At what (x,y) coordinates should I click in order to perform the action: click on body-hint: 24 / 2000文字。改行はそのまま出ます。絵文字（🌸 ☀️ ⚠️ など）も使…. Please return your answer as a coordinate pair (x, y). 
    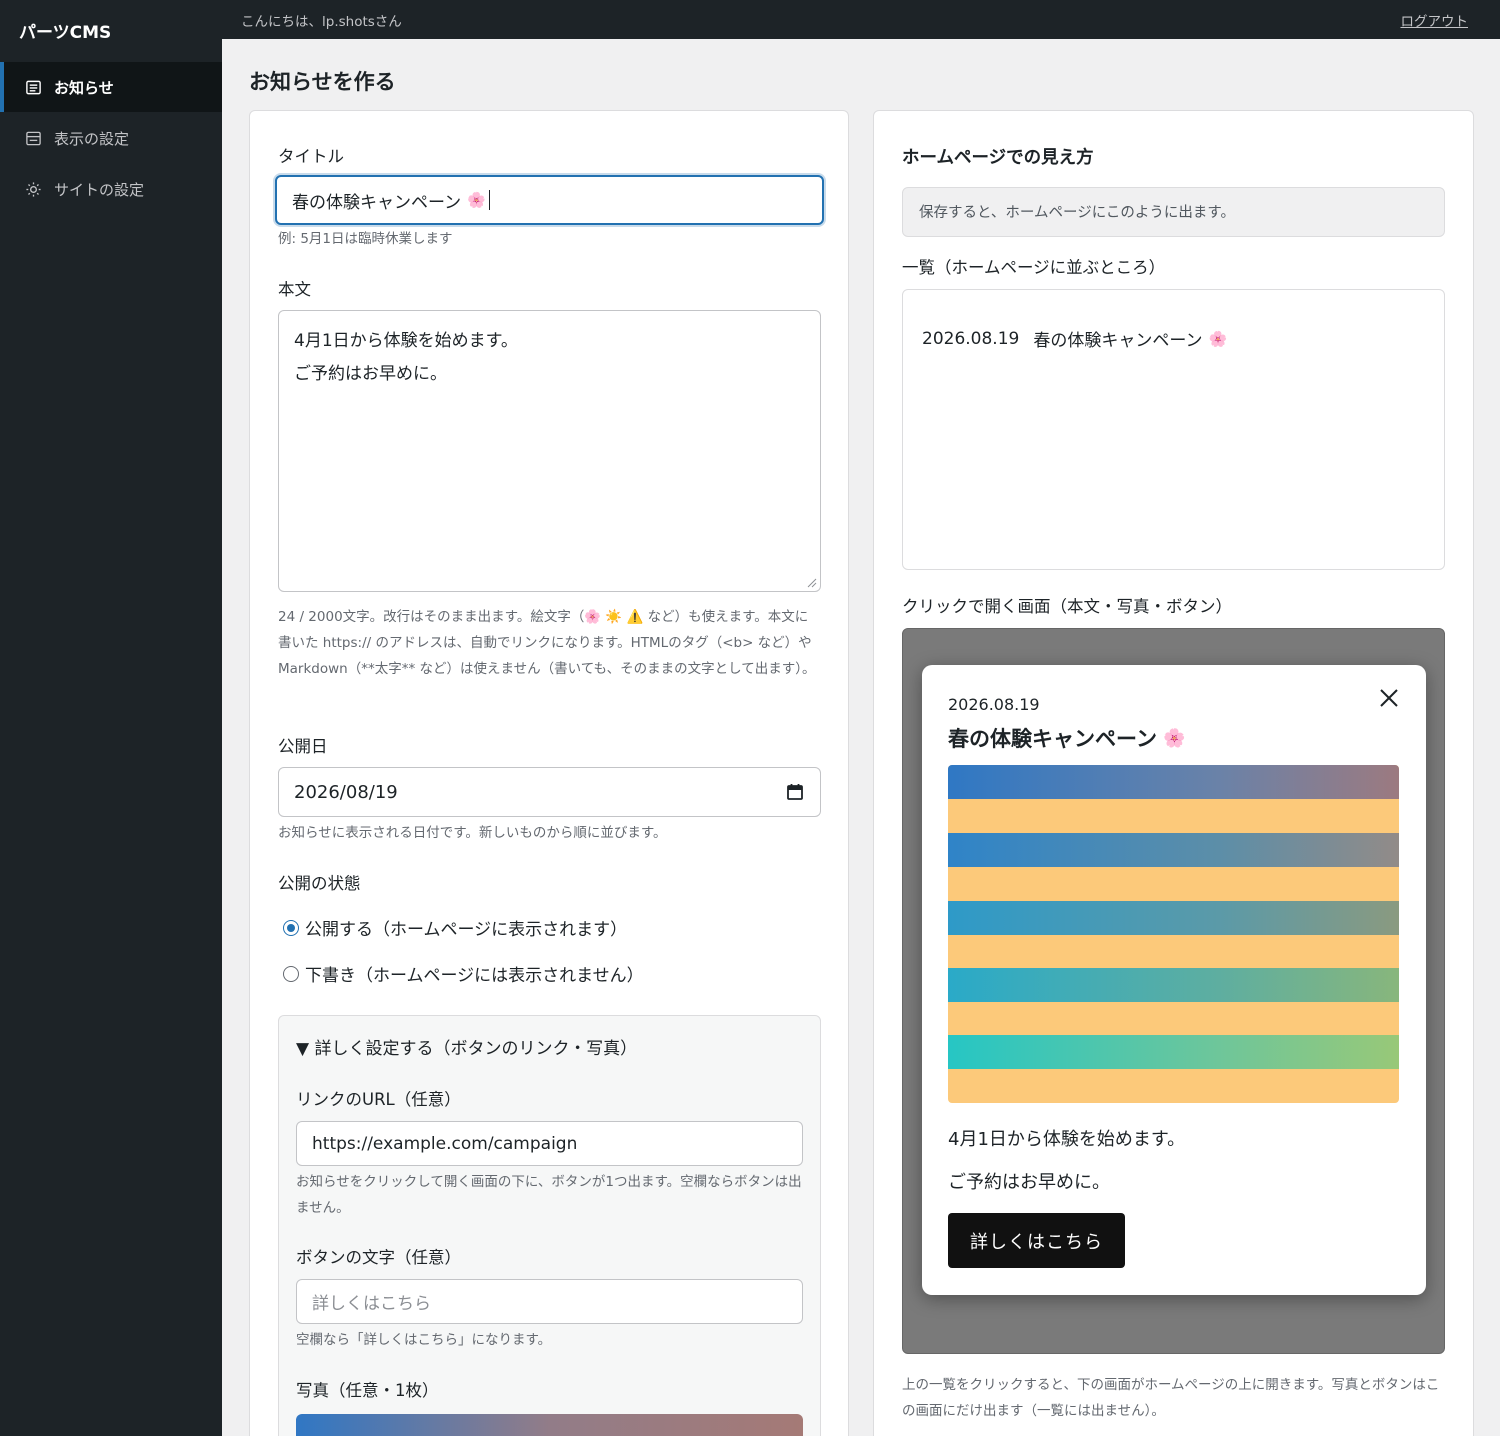
    Looking at the image, I should click on (548, 643).